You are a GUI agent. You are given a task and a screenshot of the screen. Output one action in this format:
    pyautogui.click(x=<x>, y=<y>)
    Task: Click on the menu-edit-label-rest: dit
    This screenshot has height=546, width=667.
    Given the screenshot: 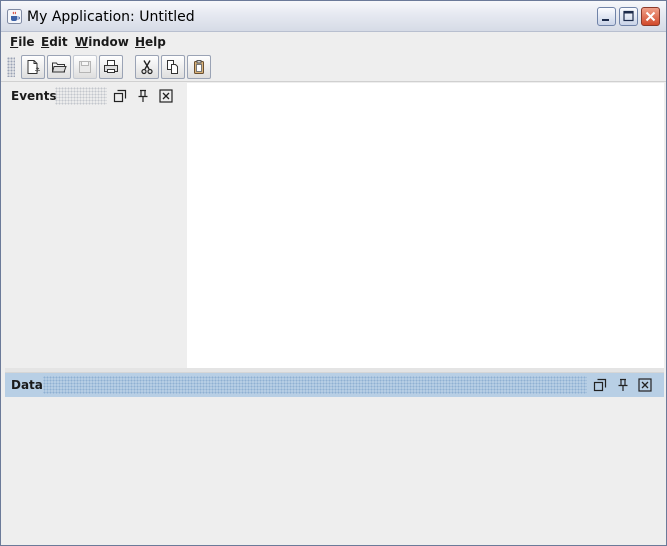 What is the action you would take?
    pyautogui.click(x=58, y=42)
    